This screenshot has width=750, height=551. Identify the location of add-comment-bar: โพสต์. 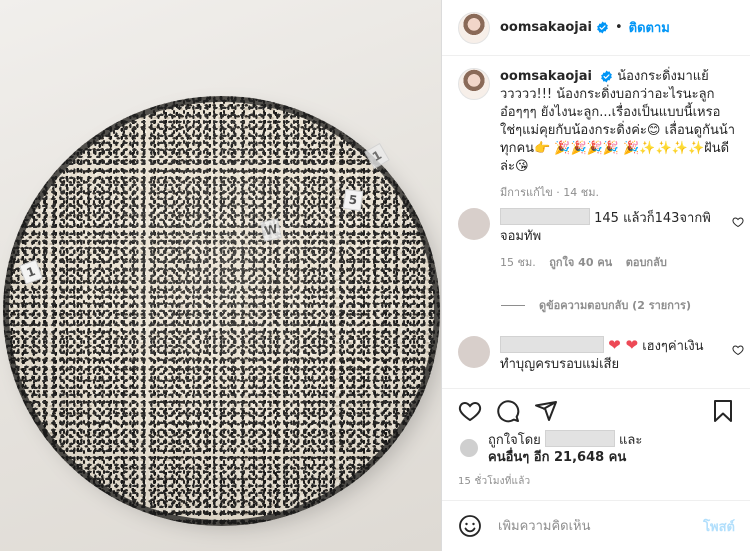
(596, 525).